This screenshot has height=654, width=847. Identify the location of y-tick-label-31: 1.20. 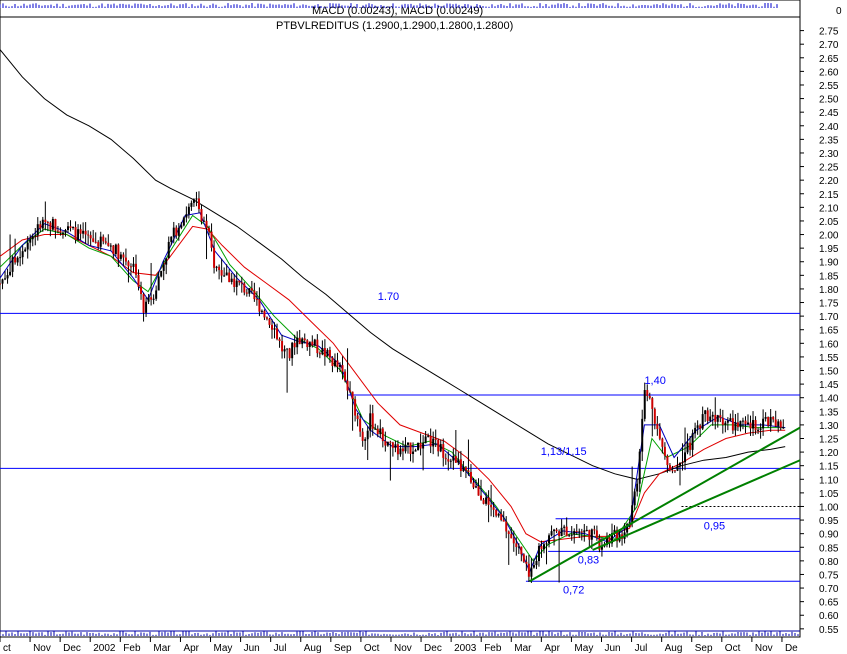
(829, 453).